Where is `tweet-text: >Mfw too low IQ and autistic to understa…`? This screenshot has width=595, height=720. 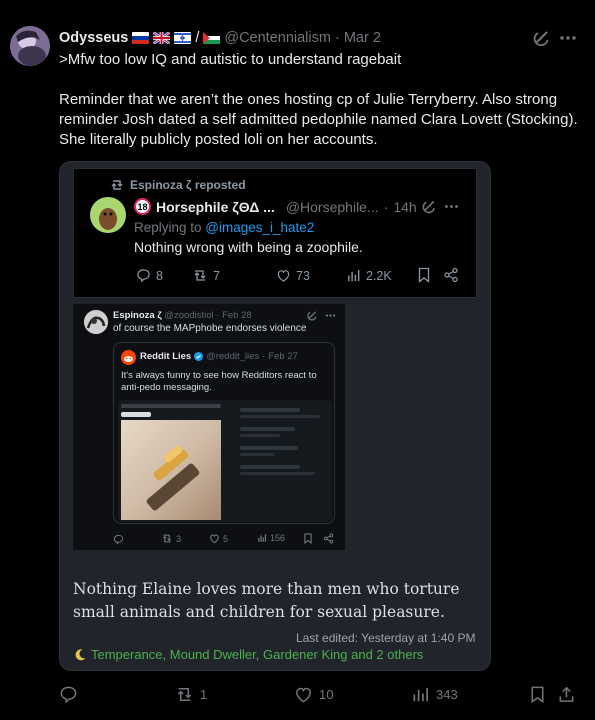
tweet-text: >Mfw too low IQ and autistic to understa… is located at coordinates (321, 100).